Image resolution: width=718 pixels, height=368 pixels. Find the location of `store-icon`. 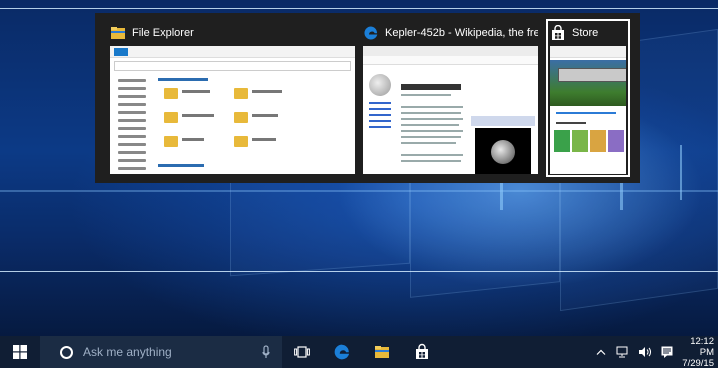

store-icon is located at coordinates (422, 351).